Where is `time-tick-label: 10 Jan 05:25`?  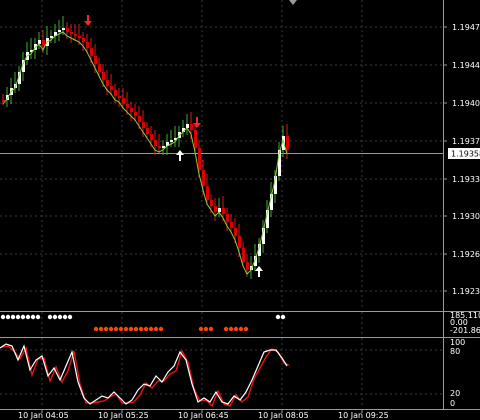
time-tick-label: 10 Jan 05:25 is located at coordinates (123, 415).